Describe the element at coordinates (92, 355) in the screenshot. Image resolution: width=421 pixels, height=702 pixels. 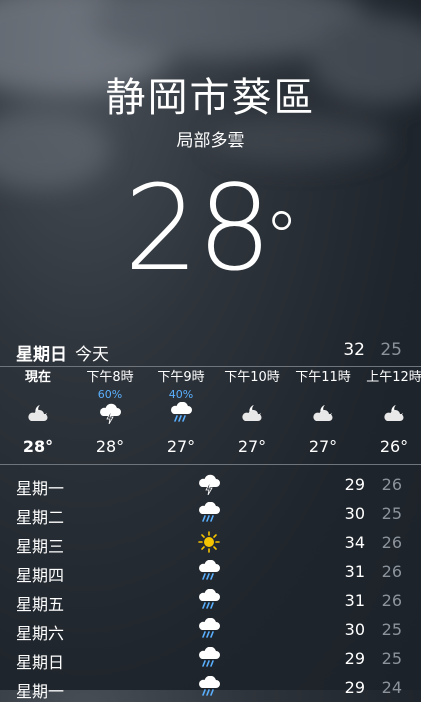
I see `today-label: 今天` at that location.